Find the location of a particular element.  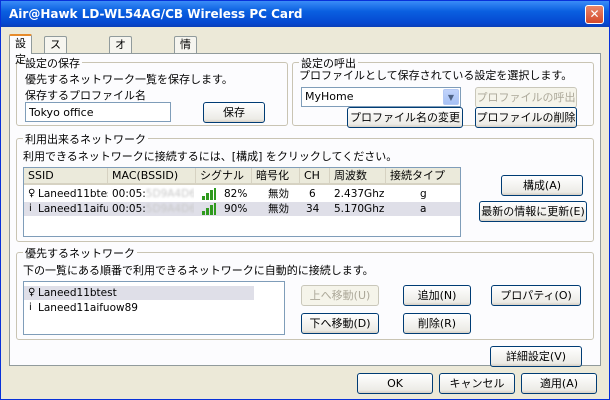

move-down-button: 下へ移動(D) is located at coordinates (340, 323).